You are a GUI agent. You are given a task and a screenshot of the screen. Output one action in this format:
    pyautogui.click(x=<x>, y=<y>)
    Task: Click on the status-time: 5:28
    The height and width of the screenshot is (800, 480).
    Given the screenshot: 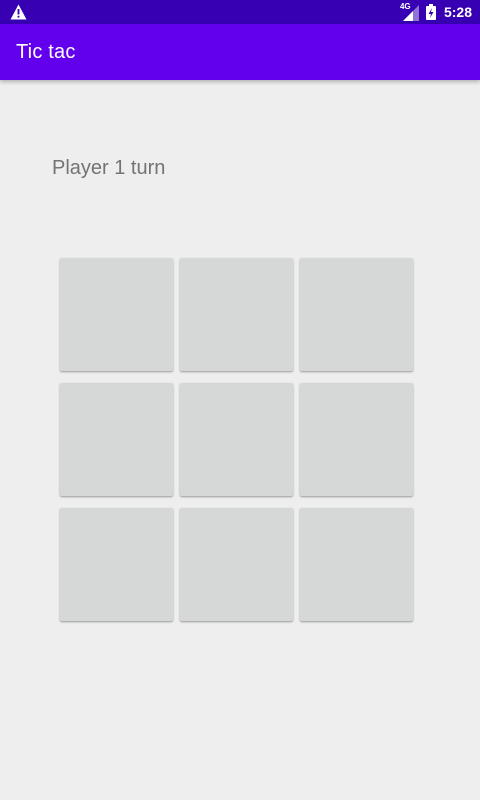 What is the action you would take?
    pyautogui.click(x=457, y=12)
    